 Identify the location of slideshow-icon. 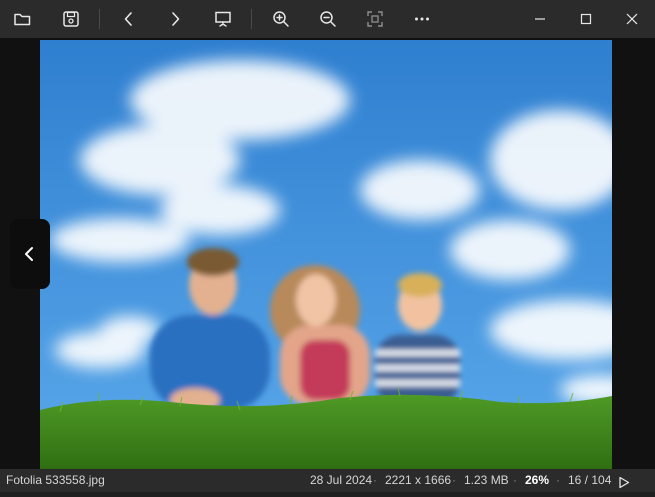
(223, 19).